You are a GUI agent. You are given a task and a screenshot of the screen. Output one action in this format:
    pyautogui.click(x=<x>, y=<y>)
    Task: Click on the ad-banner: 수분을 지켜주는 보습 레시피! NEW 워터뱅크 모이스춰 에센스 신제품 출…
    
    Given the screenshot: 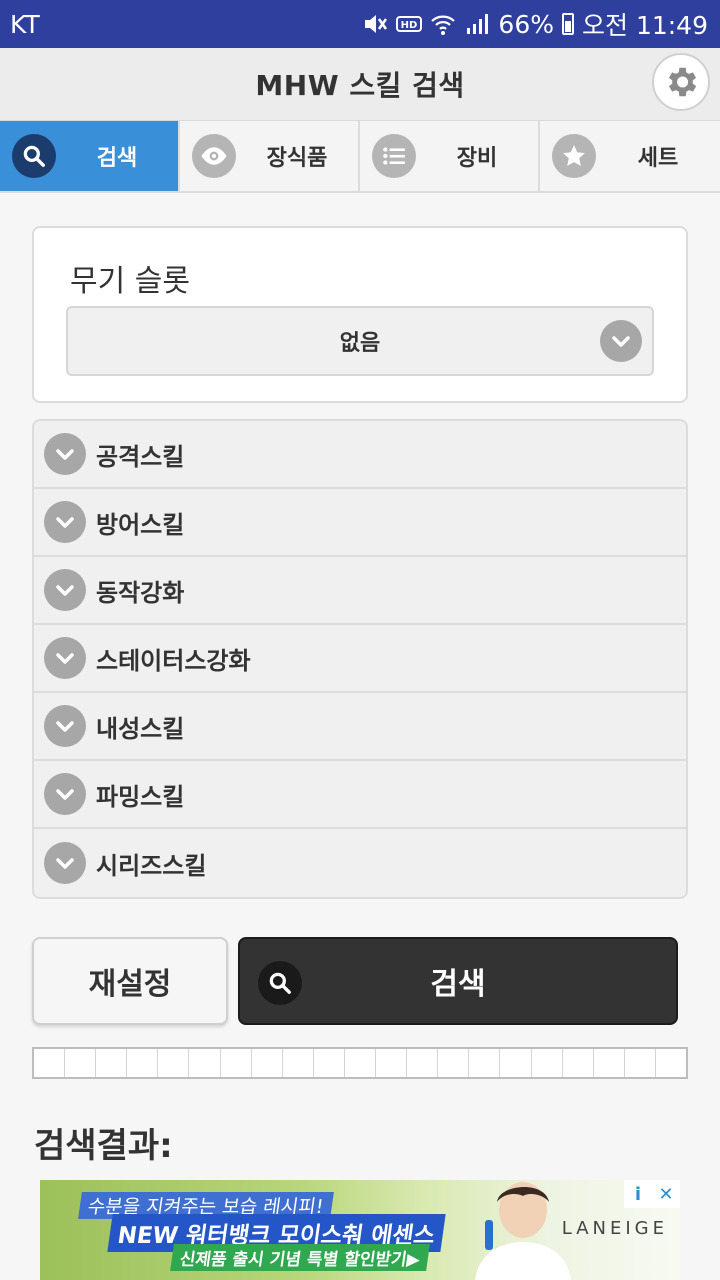 What is the action you would take?
    pyautogui.click(x=360, y=1230)
    